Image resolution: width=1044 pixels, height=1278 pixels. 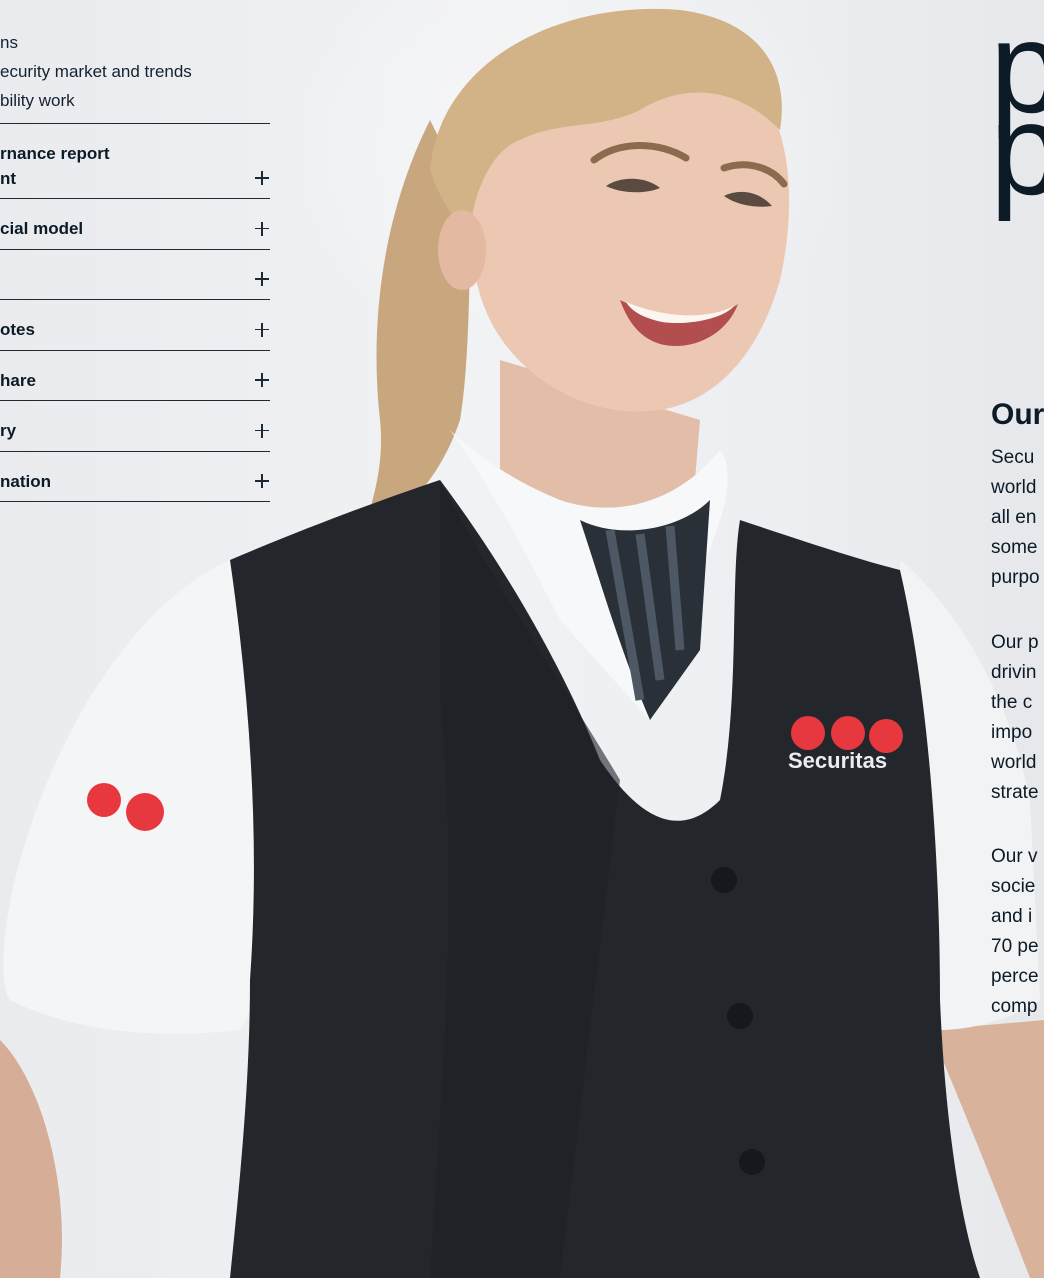 What do you see at coordinates (1014, 1006) in the screenshot?
I see `text-line: comp` at bounding box center [1014, 1006].